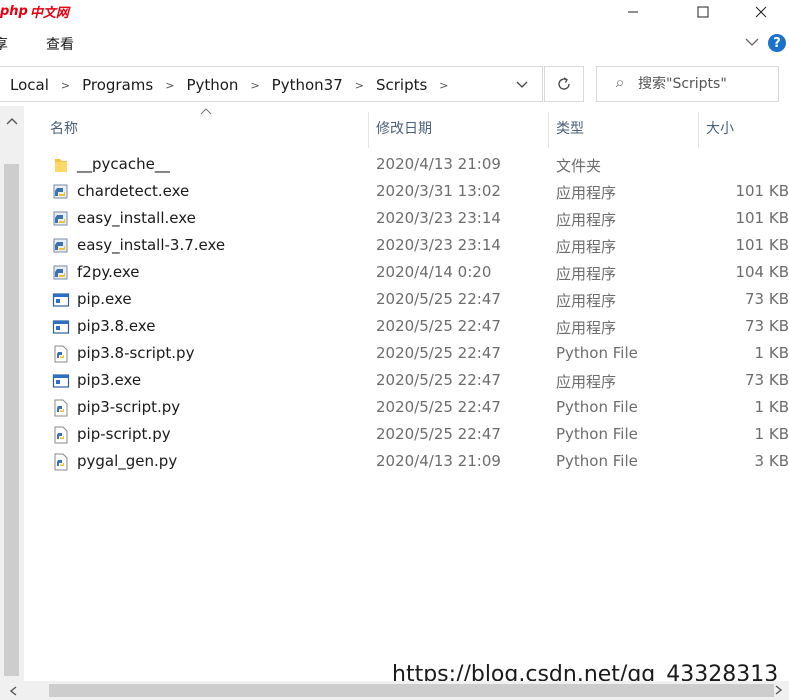 The width and height of the screenshot is (789, 700). What do you see at coordinates (438, 191) in the screenshot?
I see `file-date: 2020/3/31 13:02` at bounding box center [438, 191].